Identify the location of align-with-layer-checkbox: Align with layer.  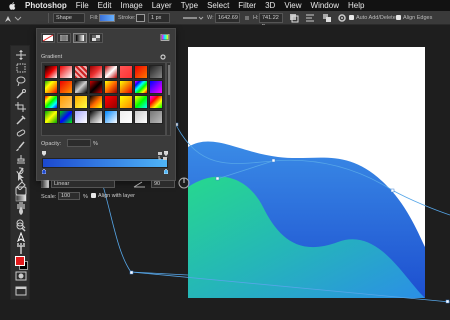
(113, 196).